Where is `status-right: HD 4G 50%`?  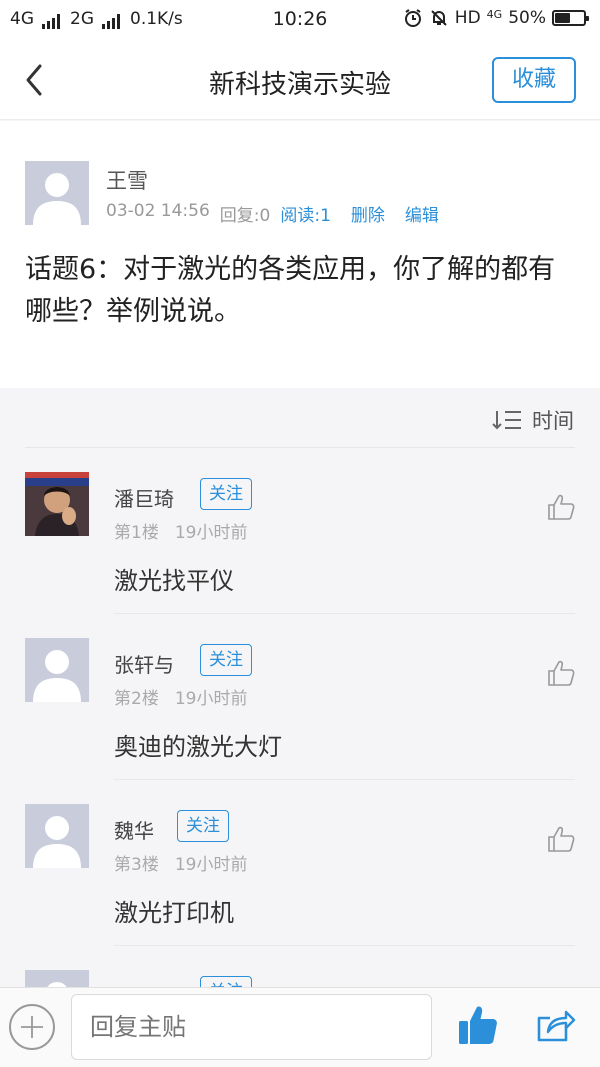 status-right: HD 4G 50% is located at coordinates (496, 17).